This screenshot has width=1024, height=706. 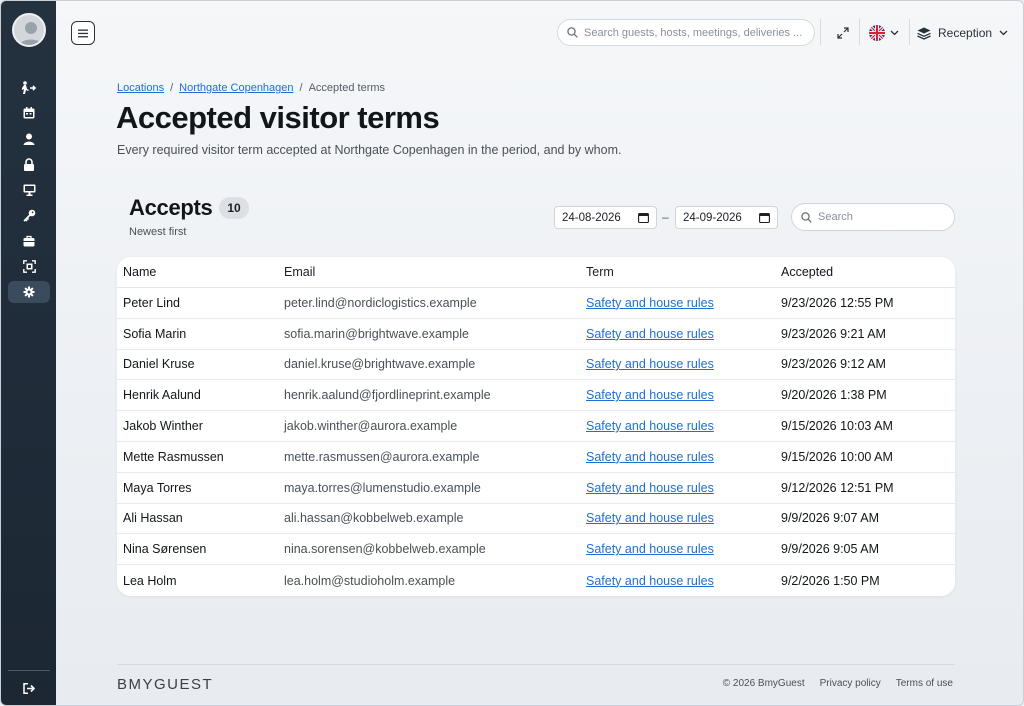 I want to click on scan-icon, so click(x=29, y=266).